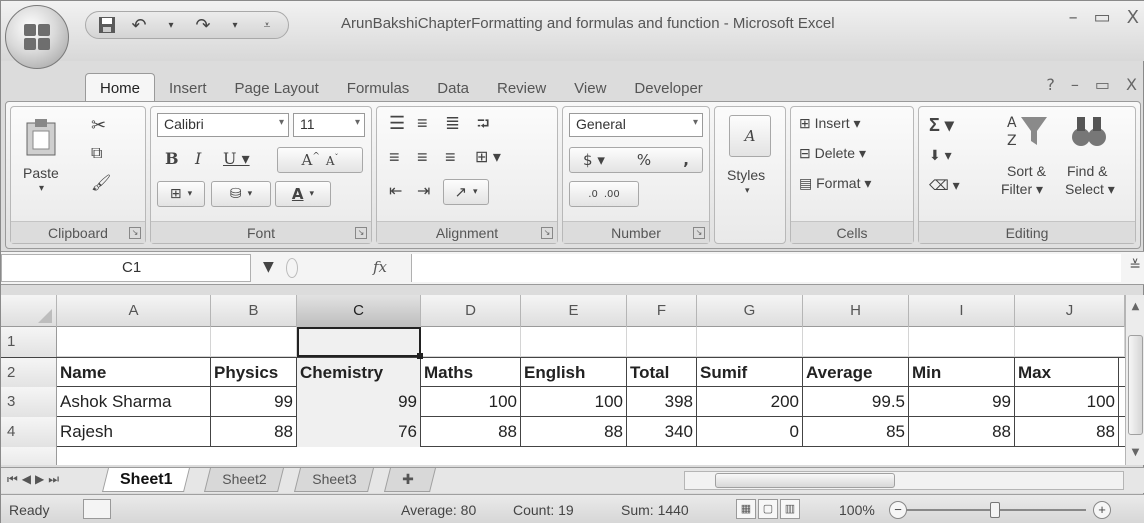 The image size is (1144, 523). Describe the element at coordinates (1135, 385) in the screenshot. I see `vertical-scroll-thumb` at that location.